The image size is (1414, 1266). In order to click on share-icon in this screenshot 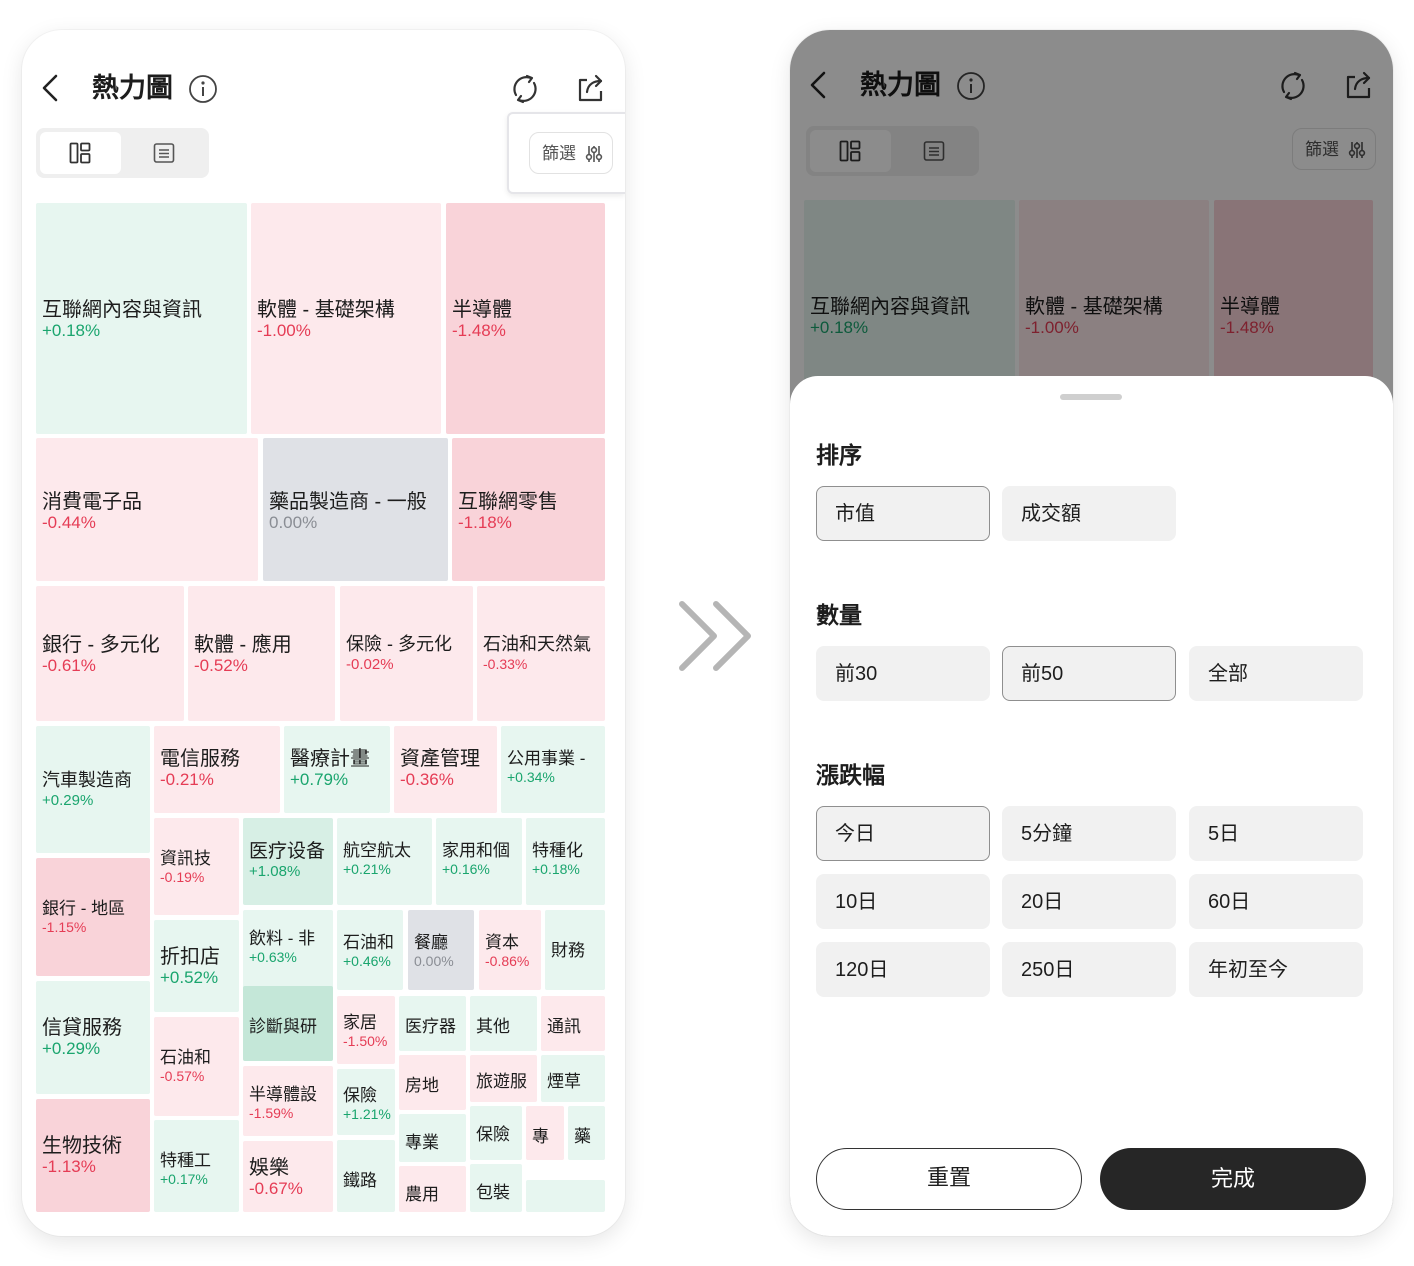, I will do `click(590, 88)`.